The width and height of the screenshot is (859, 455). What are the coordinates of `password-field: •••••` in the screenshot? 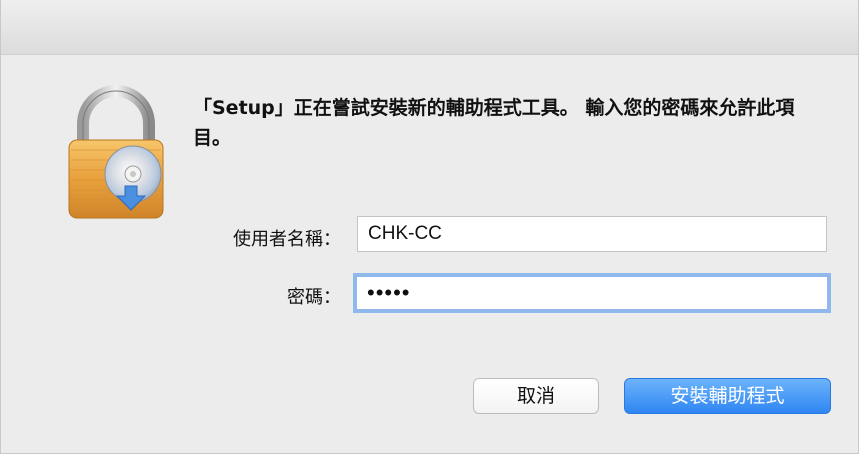 It's located at (592, 293).